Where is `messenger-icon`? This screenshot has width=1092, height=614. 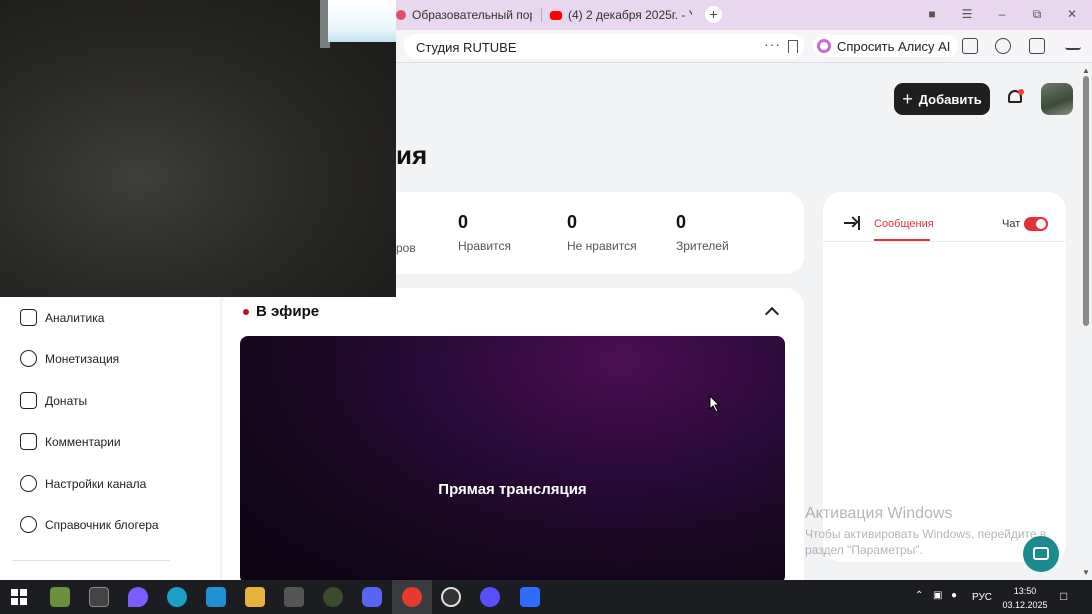 messenger-icon is located at coordinates (490, 597).